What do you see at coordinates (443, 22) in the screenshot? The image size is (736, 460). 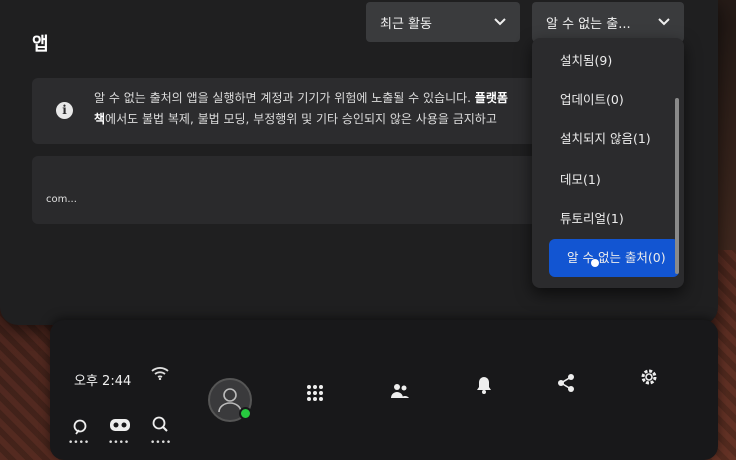 I see `sort-select: 최근 활동` at bounding box center [443, 22].